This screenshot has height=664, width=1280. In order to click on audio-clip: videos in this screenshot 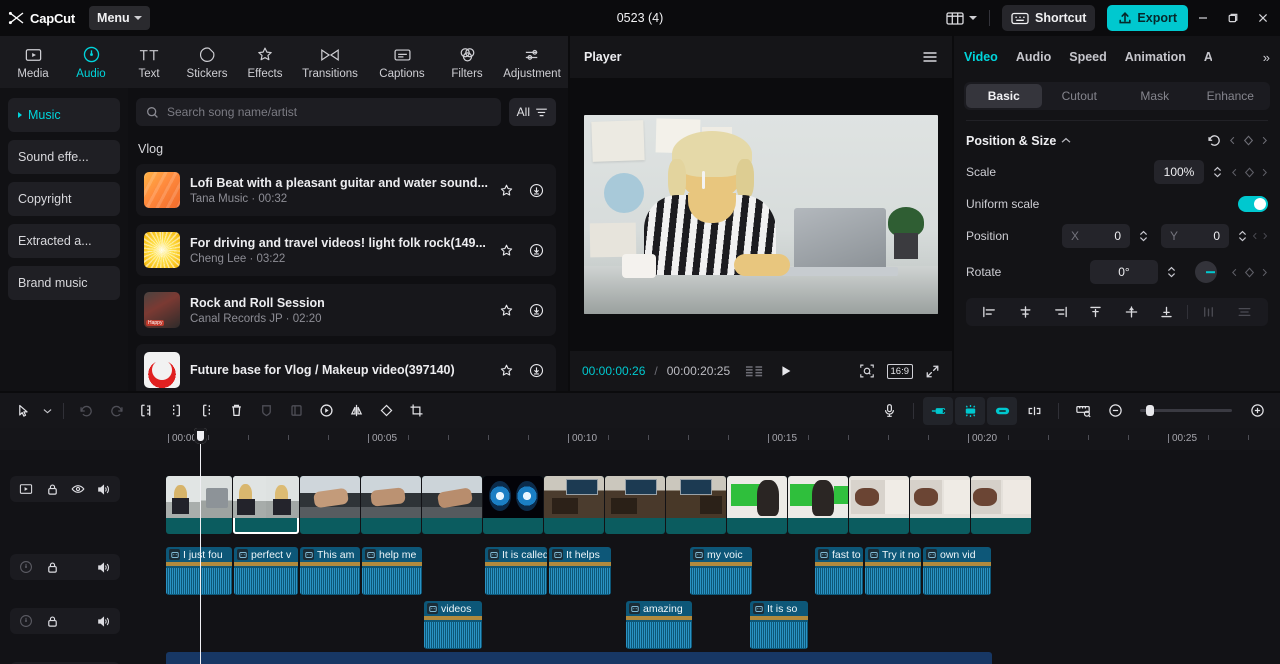, I will do `click(453, 625)`.